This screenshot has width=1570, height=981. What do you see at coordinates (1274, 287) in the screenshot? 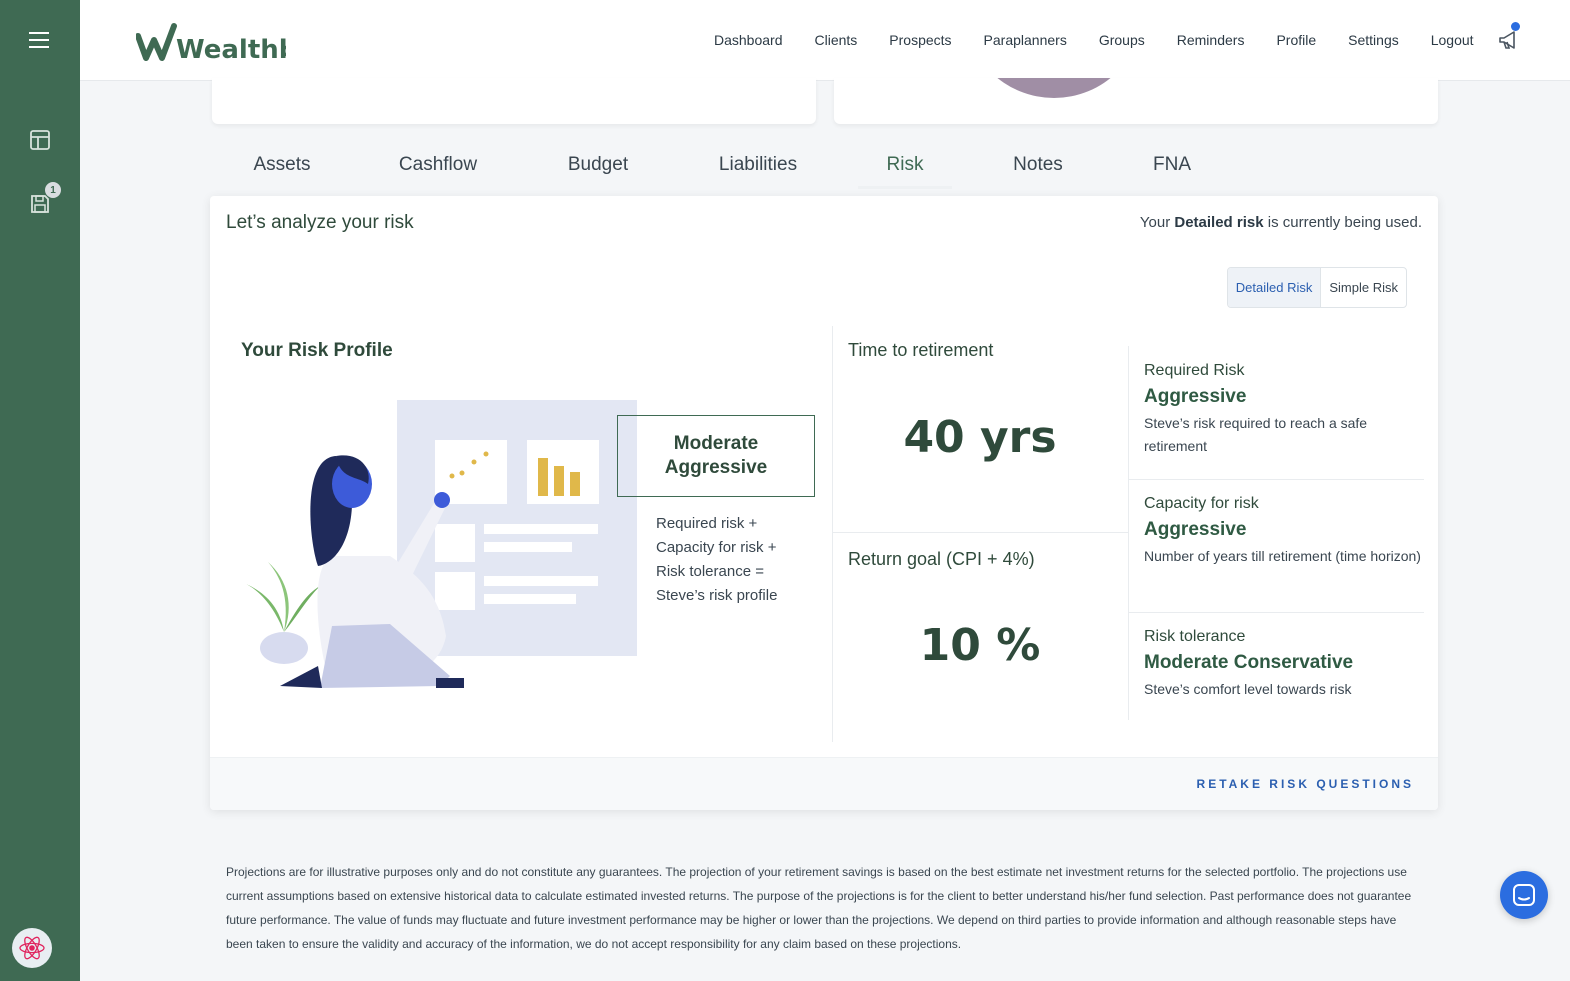
I see `detailed-risk-button: Detailed Risk` at bounding box center [1274, 287].